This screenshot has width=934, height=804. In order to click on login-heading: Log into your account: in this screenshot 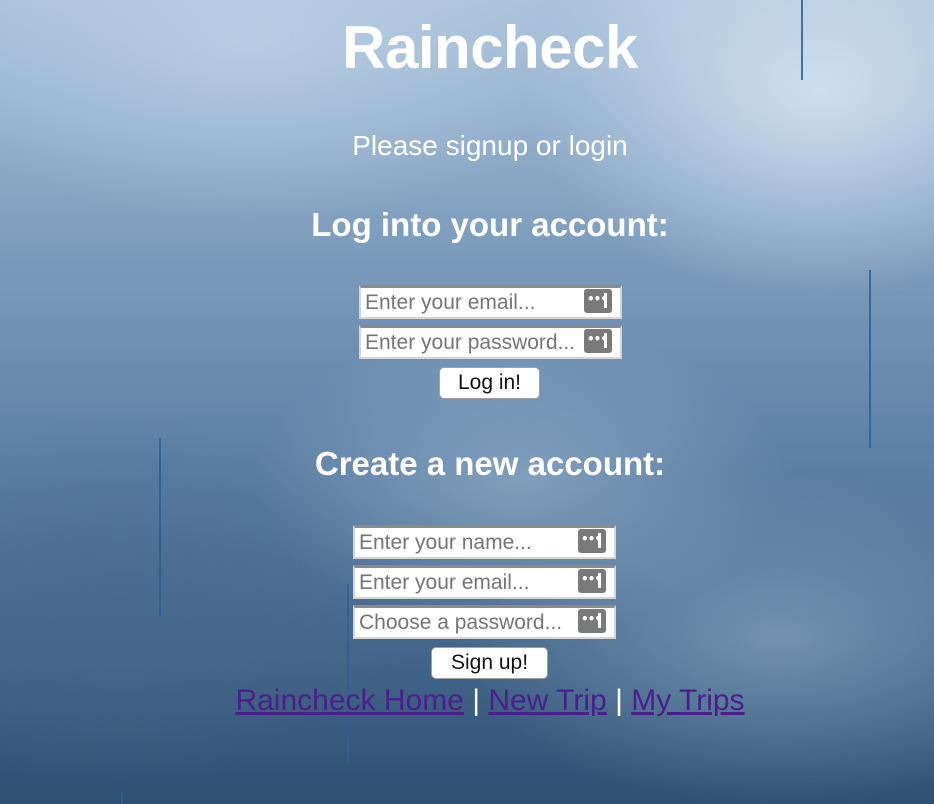, I will do `click(490, 224)`.